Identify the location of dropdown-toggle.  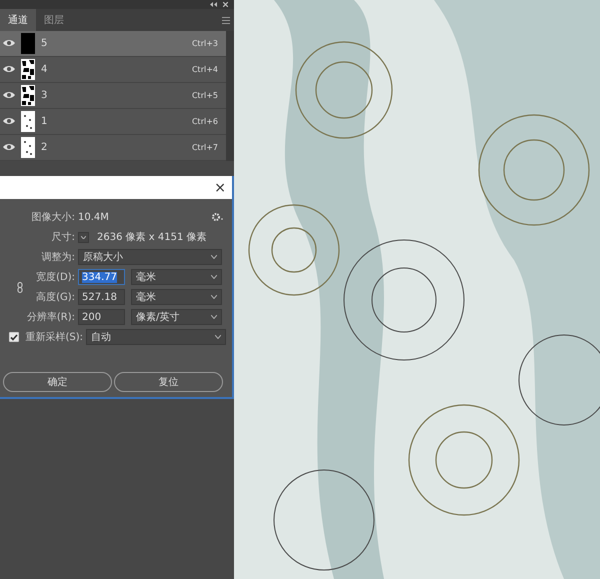
(83, 237).